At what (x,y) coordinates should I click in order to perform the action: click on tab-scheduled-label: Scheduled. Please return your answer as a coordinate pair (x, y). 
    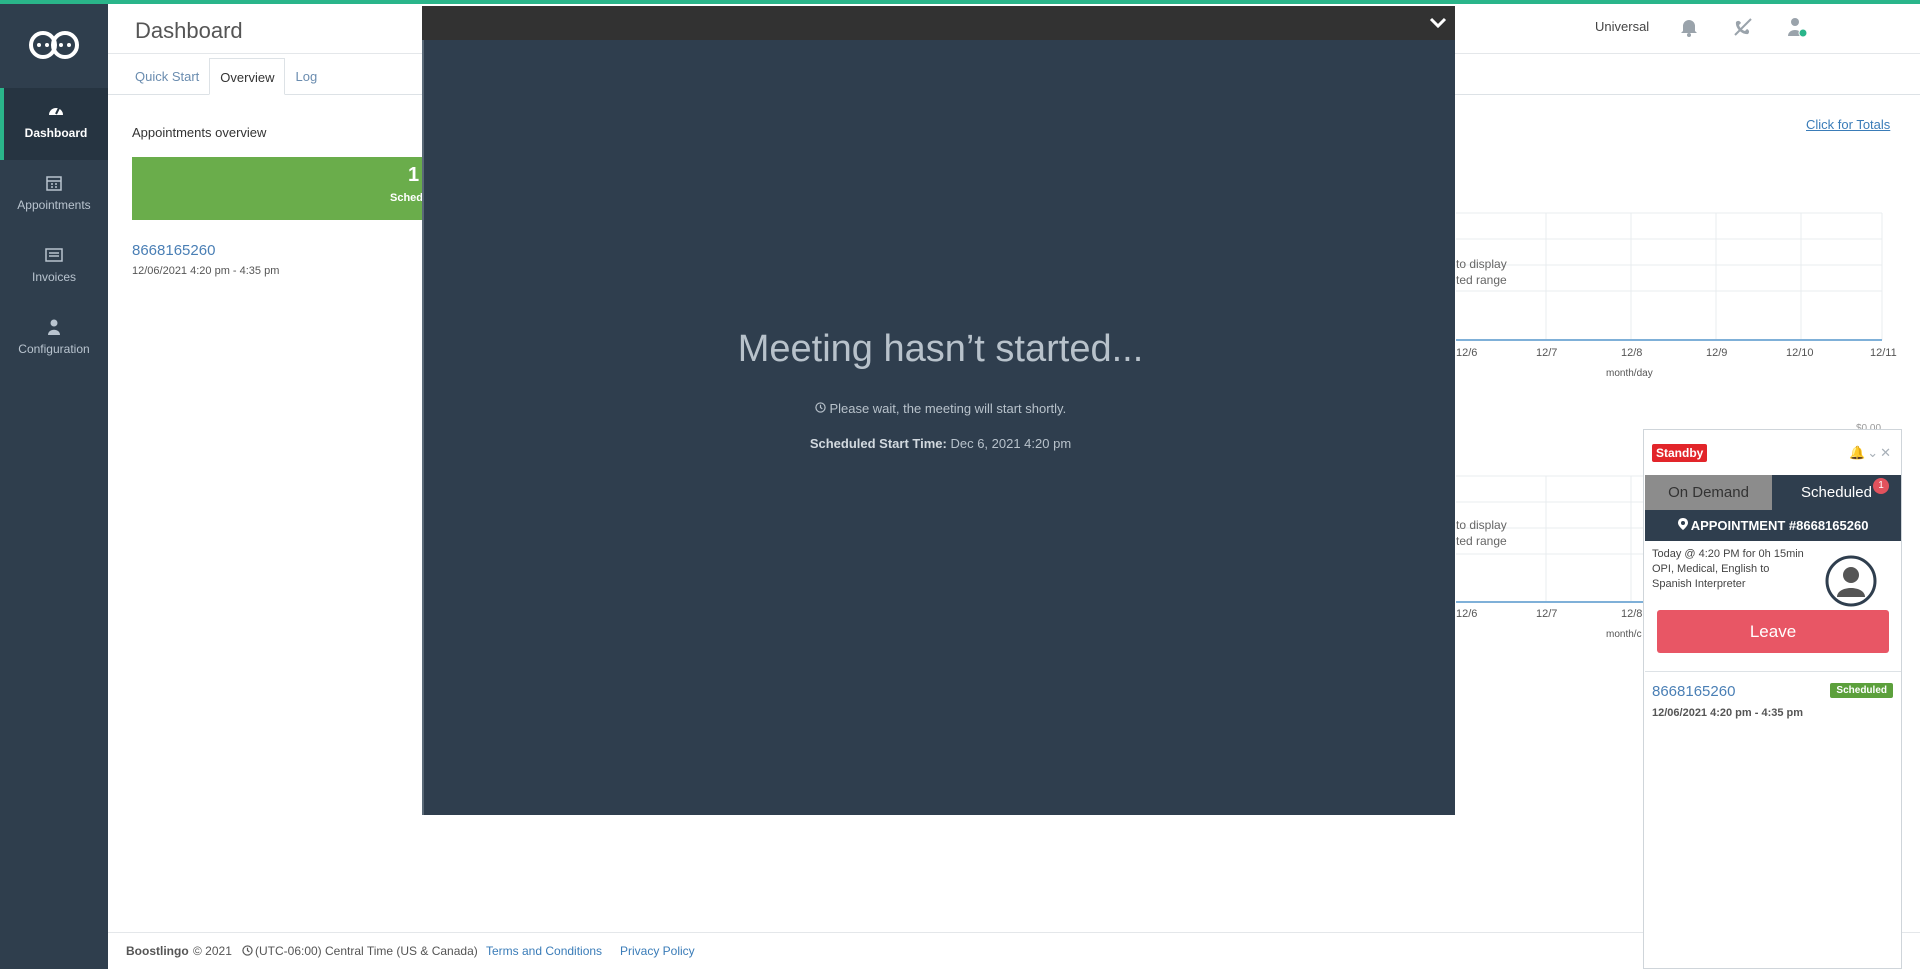
    Looking at the image, I should click on (1836, 492).